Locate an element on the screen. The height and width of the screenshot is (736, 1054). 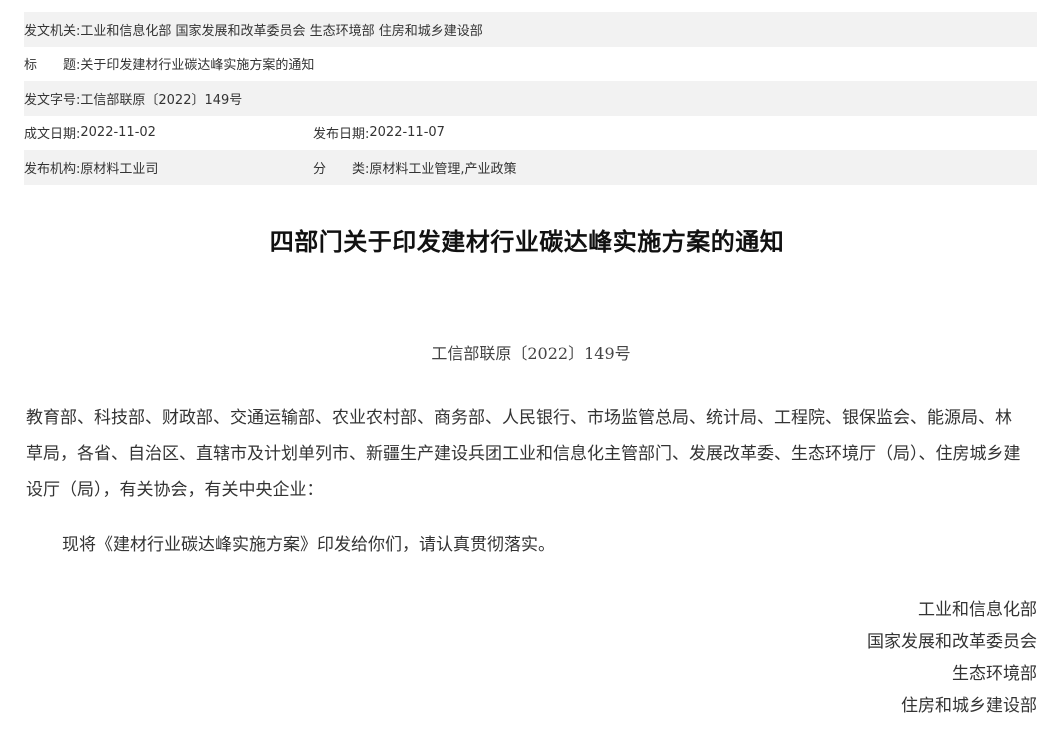
published-date-cell: 发布日期: 2022-11-07 is located at coordinates (379, 132).